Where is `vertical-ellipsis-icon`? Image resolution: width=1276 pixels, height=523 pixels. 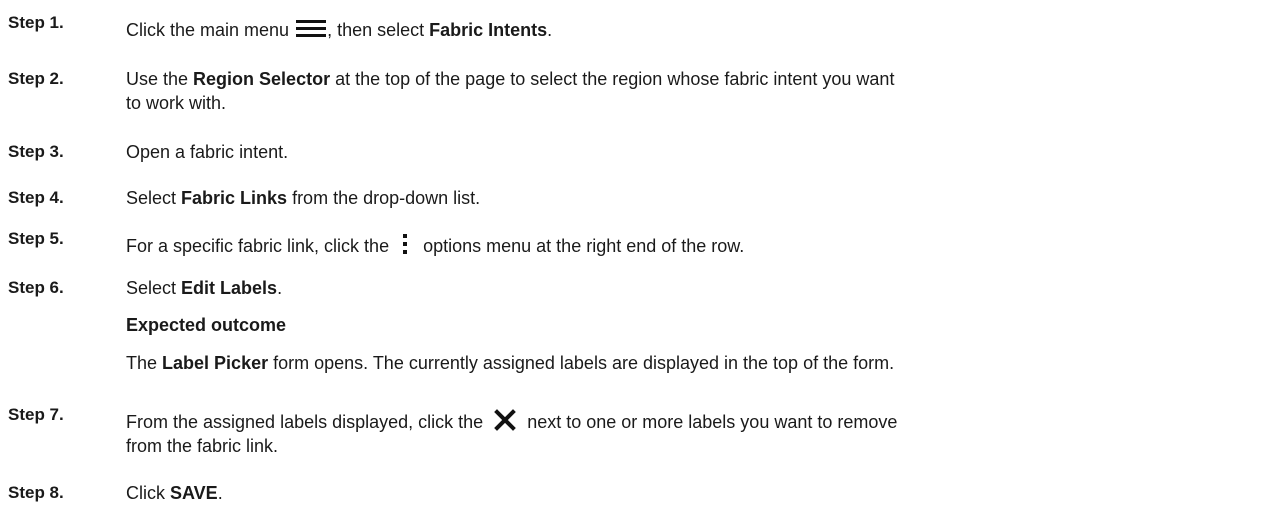 vertical-ellipsis-icon is located at coordinates (405, 244).